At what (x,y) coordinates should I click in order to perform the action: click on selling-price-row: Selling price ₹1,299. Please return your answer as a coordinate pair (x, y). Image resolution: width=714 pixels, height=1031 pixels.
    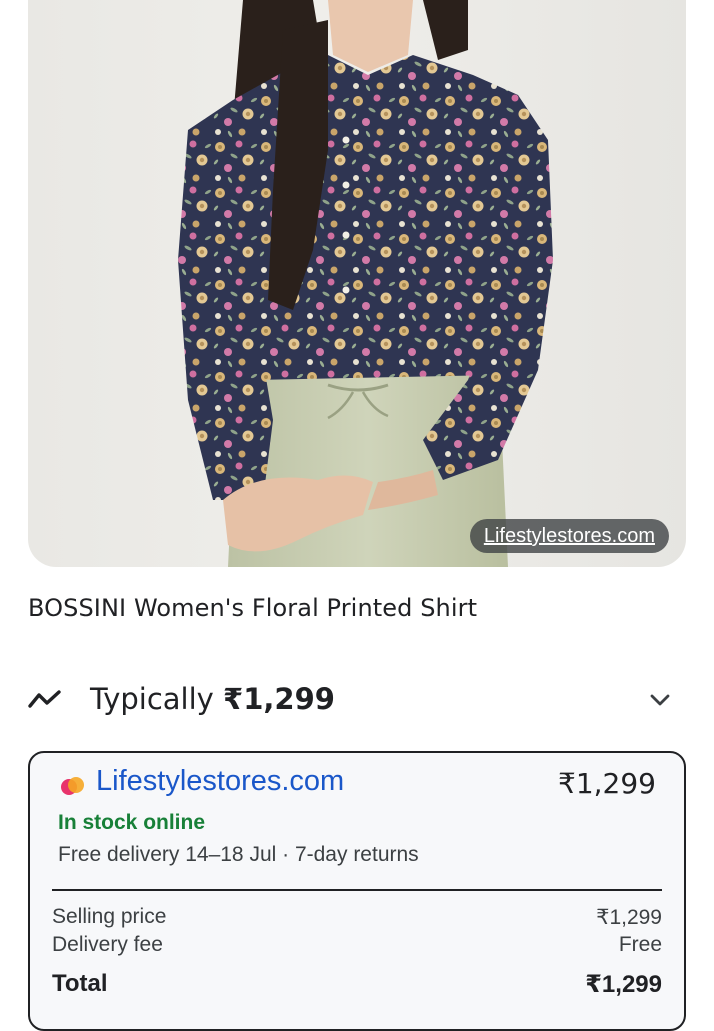
    Looking at the image, I should click on (357, 917).